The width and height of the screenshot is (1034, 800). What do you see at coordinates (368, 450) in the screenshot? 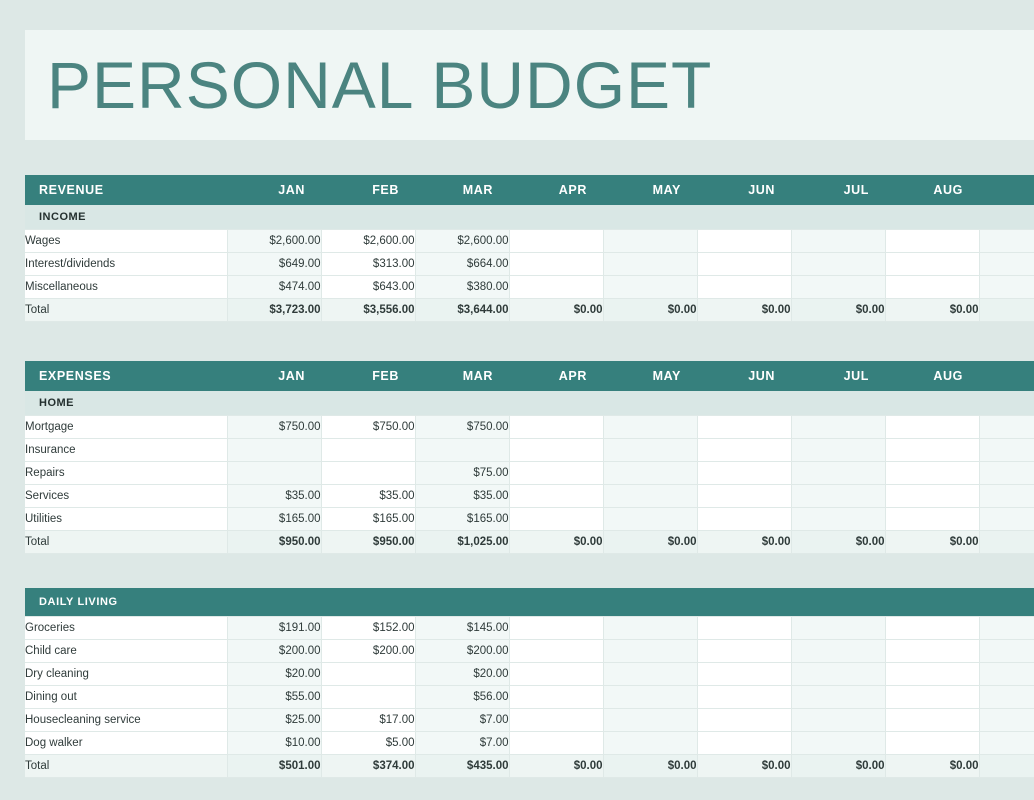
I see `cell-insurance-feb` at bounding box center [368, 450].